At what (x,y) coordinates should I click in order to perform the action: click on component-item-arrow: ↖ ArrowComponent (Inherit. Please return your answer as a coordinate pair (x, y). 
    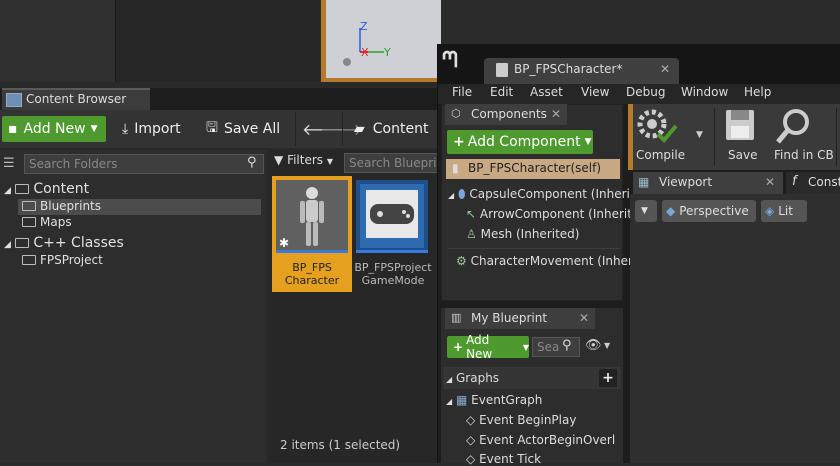
    Looking at the image, I should click on (549, 214).